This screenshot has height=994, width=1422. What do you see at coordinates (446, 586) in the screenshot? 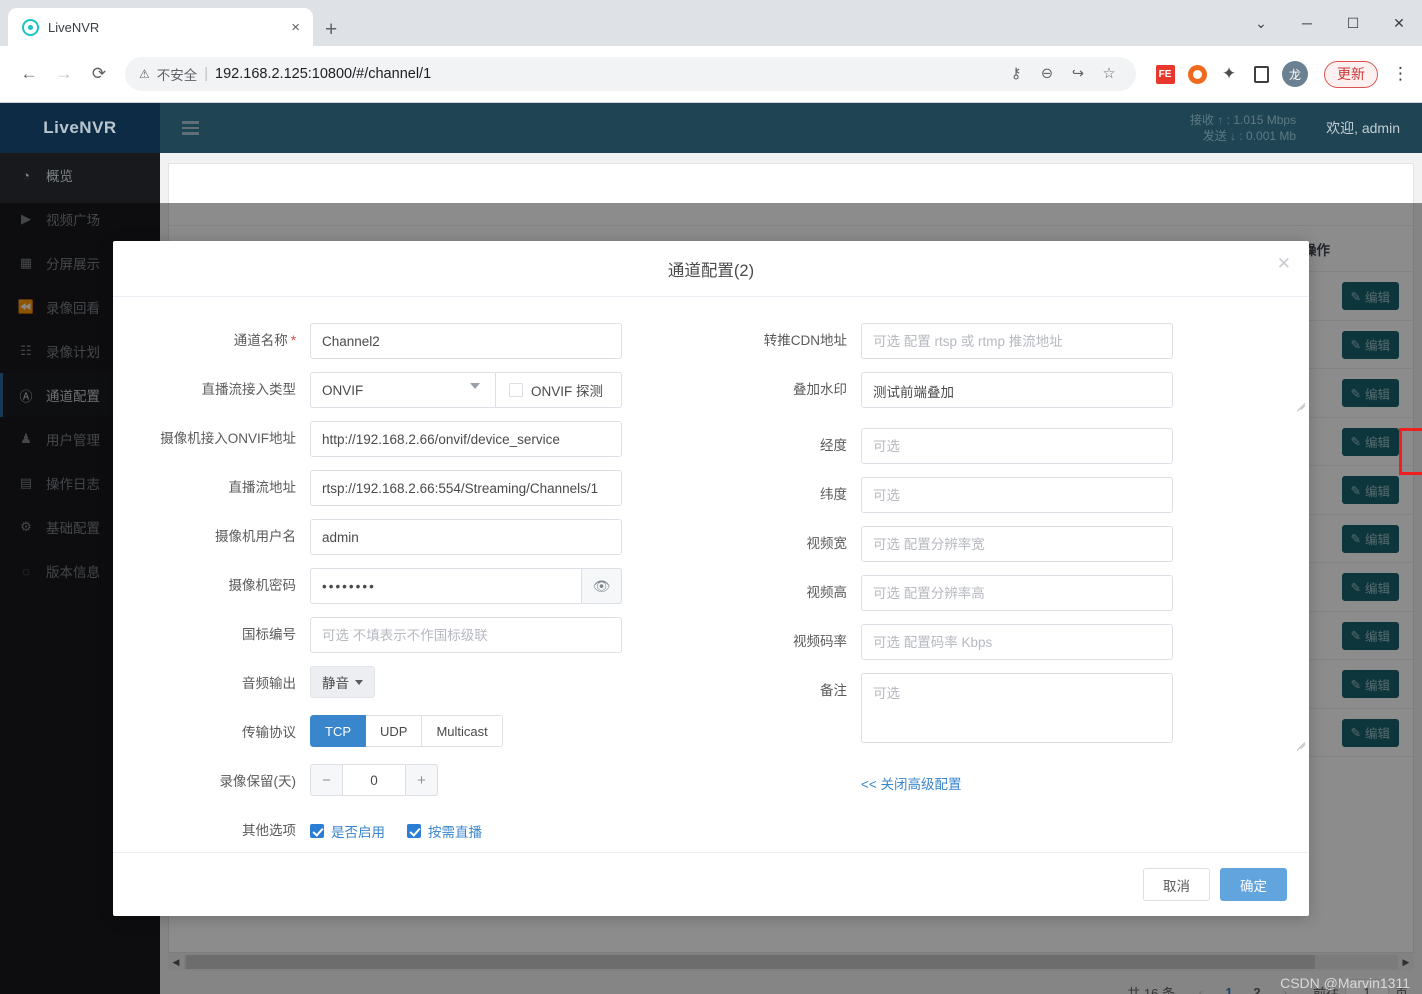
I see `camera-password-input` at bounding box center [446, 586].